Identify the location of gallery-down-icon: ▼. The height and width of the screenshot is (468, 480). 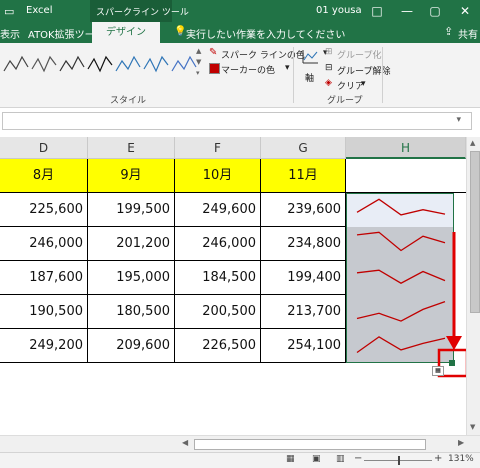
(198, 62).